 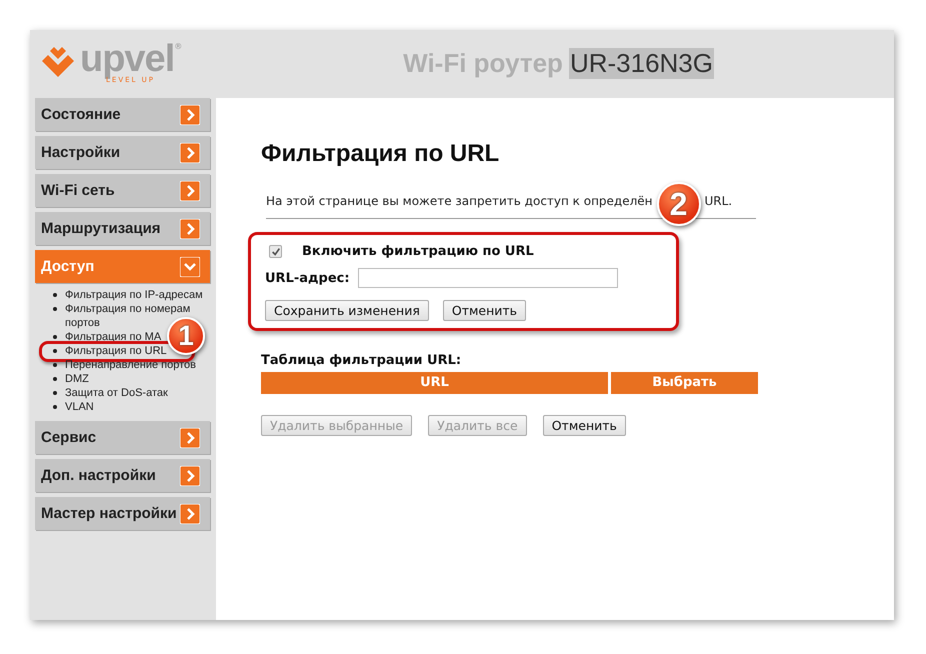 I want to click on checkbox-label: Включить фильтрацию по URL, so click(x=418, y=251).